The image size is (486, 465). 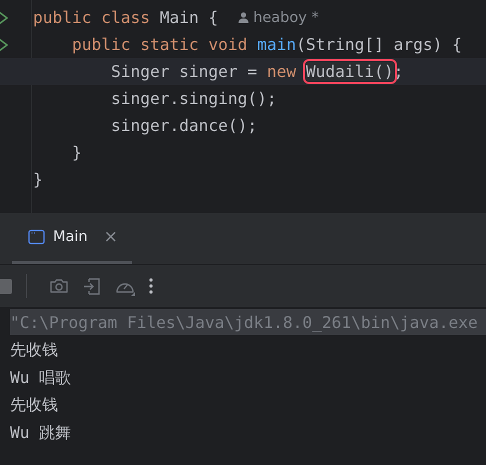 What do you see at coordinates (151, 286) in the screenshot?
I see `more-icon` at bounding box center [151, 286].